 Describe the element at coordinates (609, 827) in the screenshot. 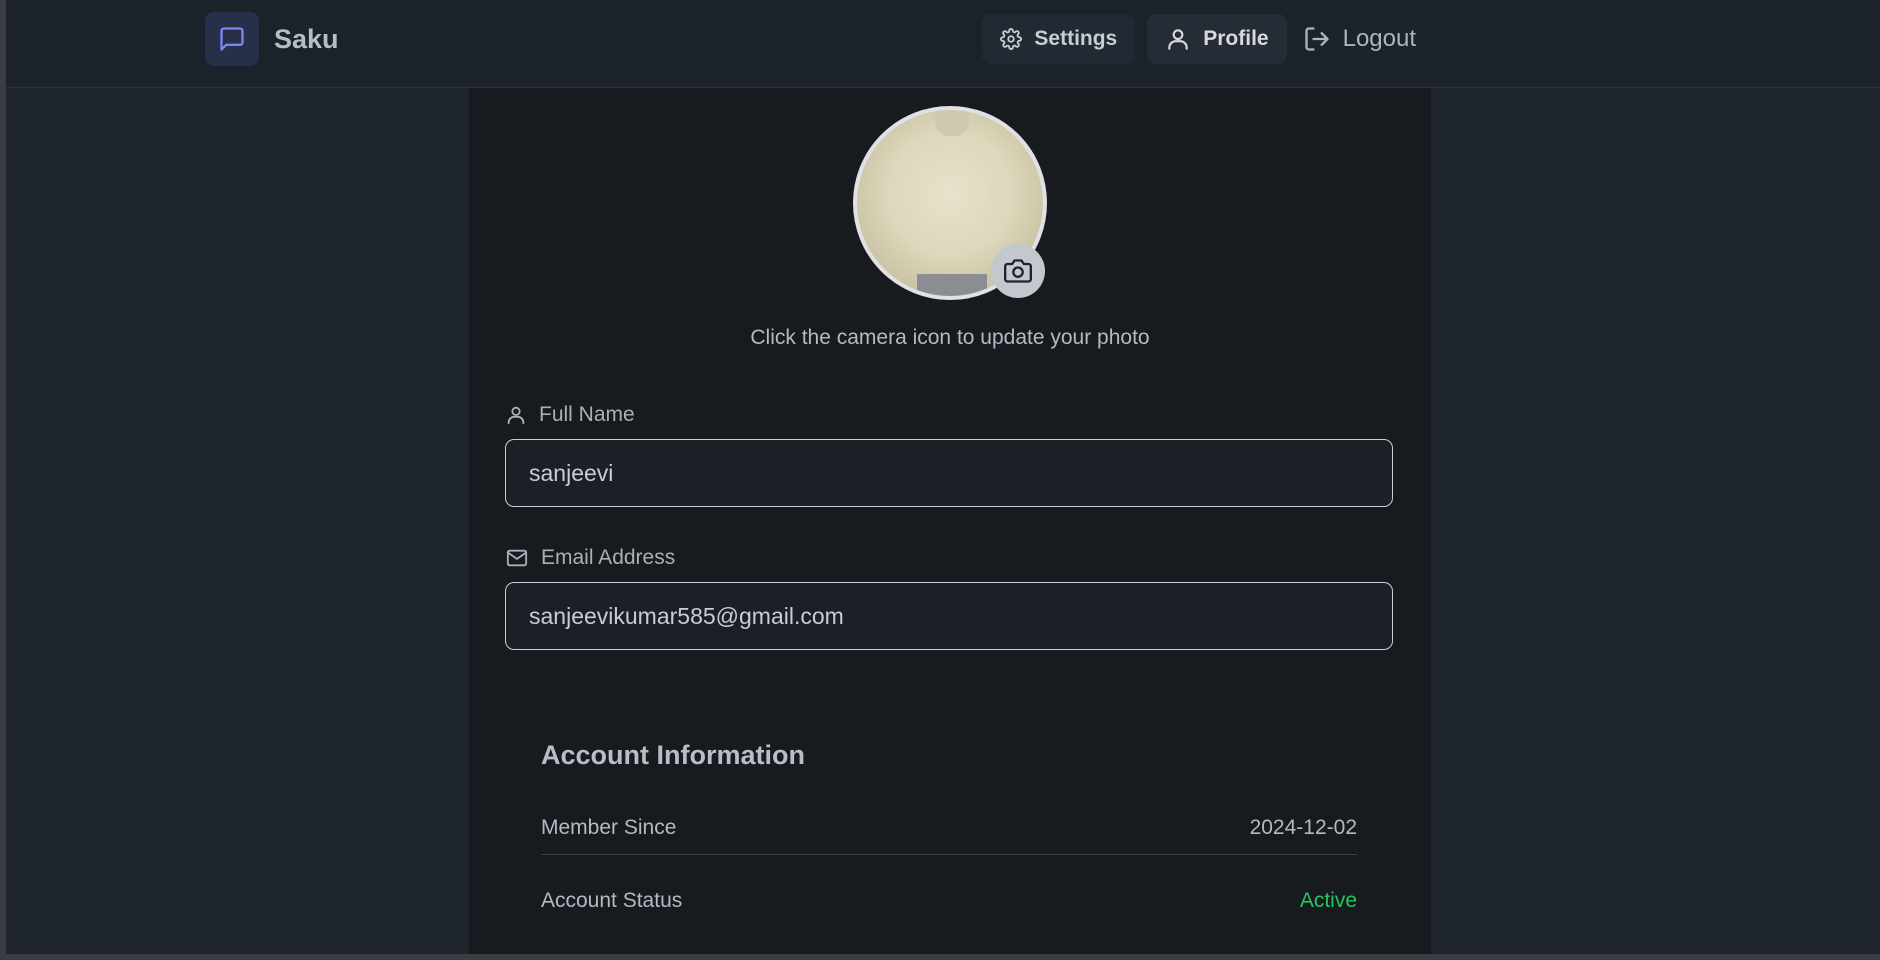

I see `member-since-label: Member Since` at that location.